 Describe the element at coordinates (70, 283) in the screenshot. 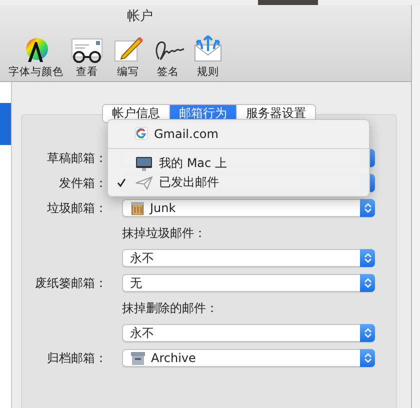

I see `field-label: 废纸篓邮箱：` at that location.